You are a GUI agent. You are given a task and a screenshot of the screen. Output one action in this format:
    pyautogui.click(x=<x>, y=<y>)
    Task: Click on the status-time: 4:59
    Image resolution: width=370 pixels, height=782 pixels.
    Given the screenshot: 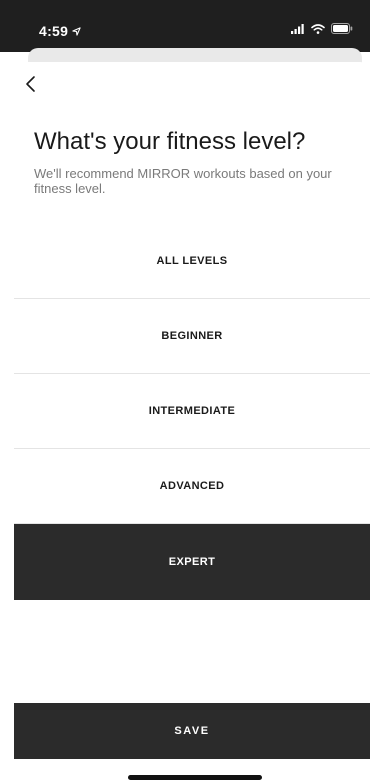 What is the action you would take?
    pyautogui.click(x=60, y=31)
    